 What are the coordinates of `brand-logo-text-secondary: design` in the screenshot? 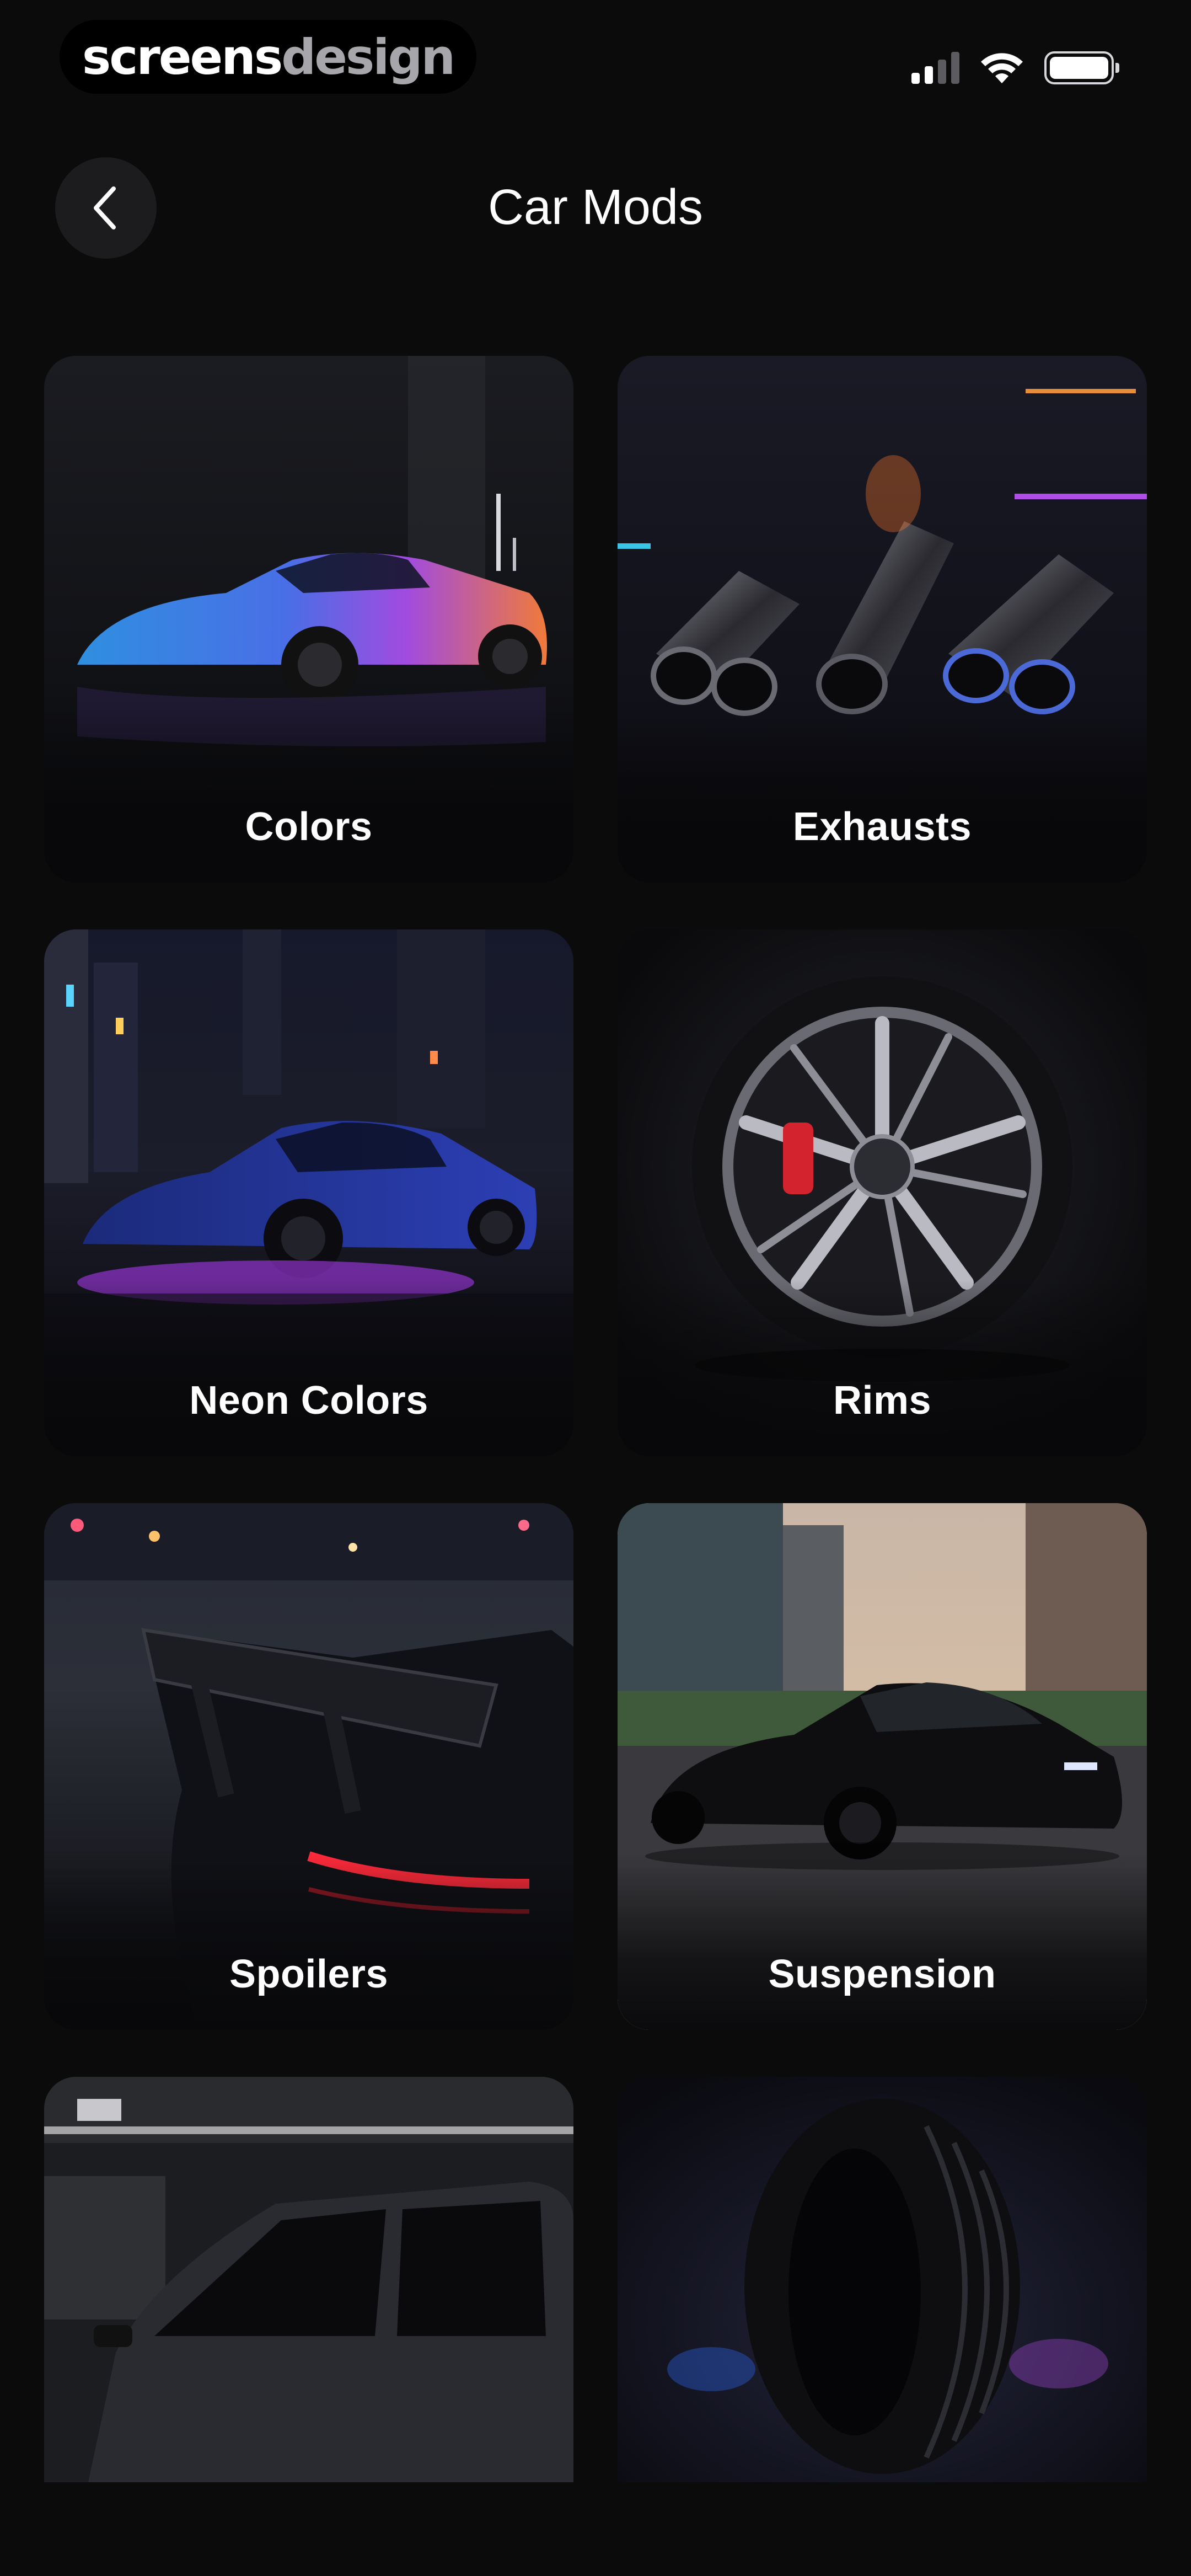 It's located at (368, 56).